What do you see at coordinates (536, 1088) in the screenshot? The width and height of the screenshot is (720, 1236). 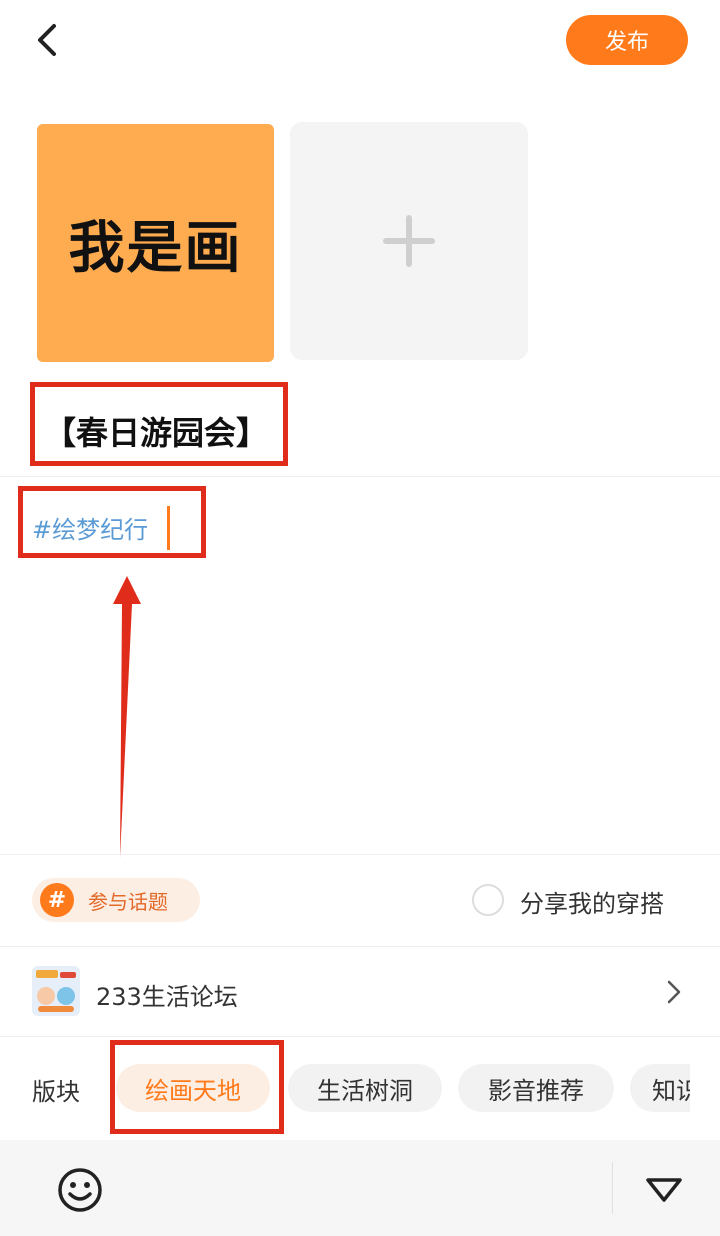 I see `board-chip-media: 影音推荐` at bounding box center [536, 1088].